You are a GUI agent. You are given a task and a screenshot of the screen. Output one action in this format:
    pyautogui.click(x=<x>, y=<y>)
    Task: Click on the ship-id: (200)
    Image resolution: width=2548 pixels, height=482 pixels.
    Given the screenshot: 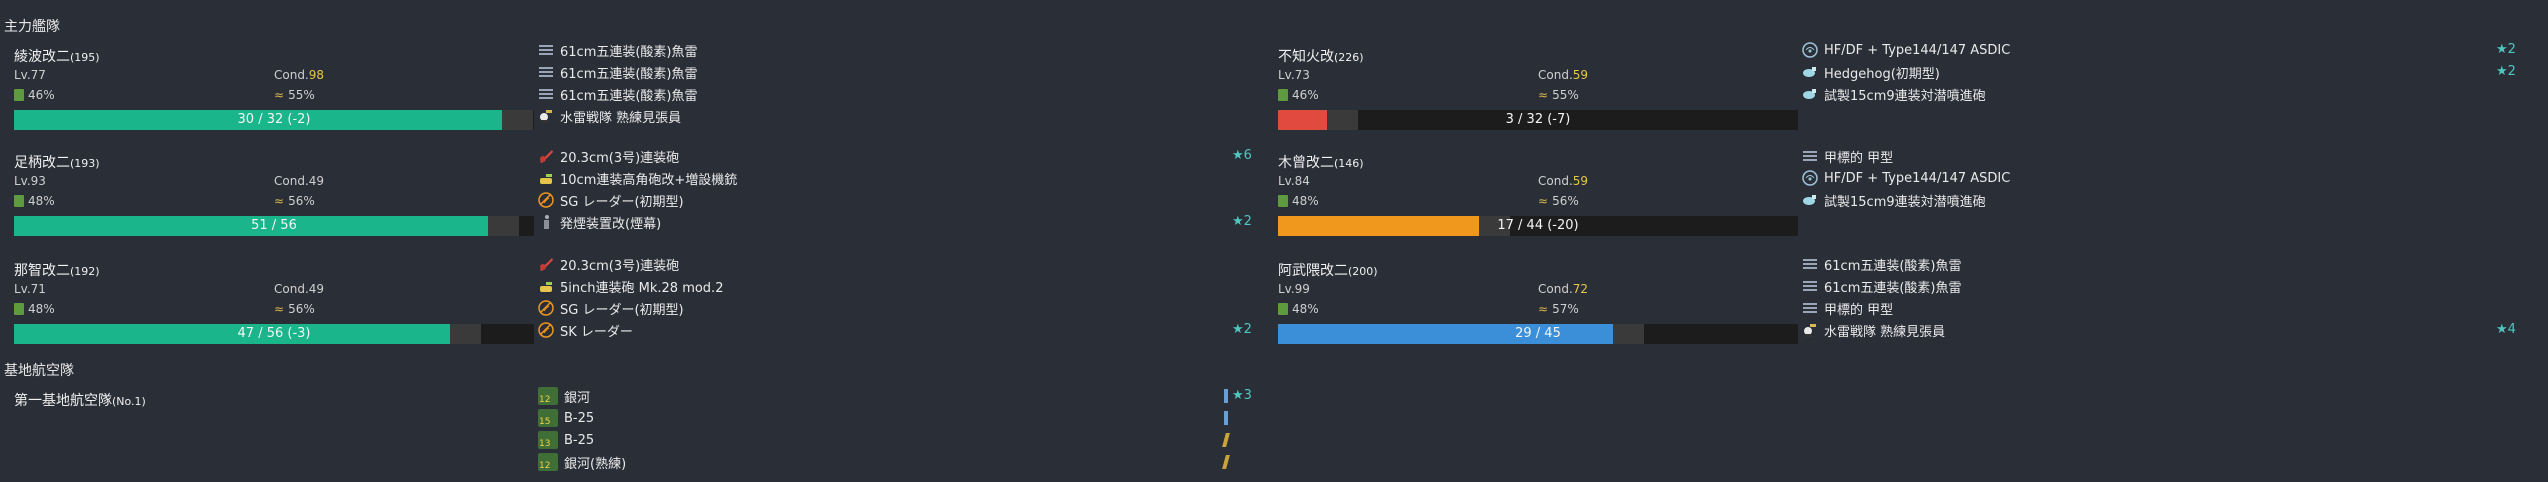 What is the action you would take?
    pyautogui.click(x=1363, y=271)
    